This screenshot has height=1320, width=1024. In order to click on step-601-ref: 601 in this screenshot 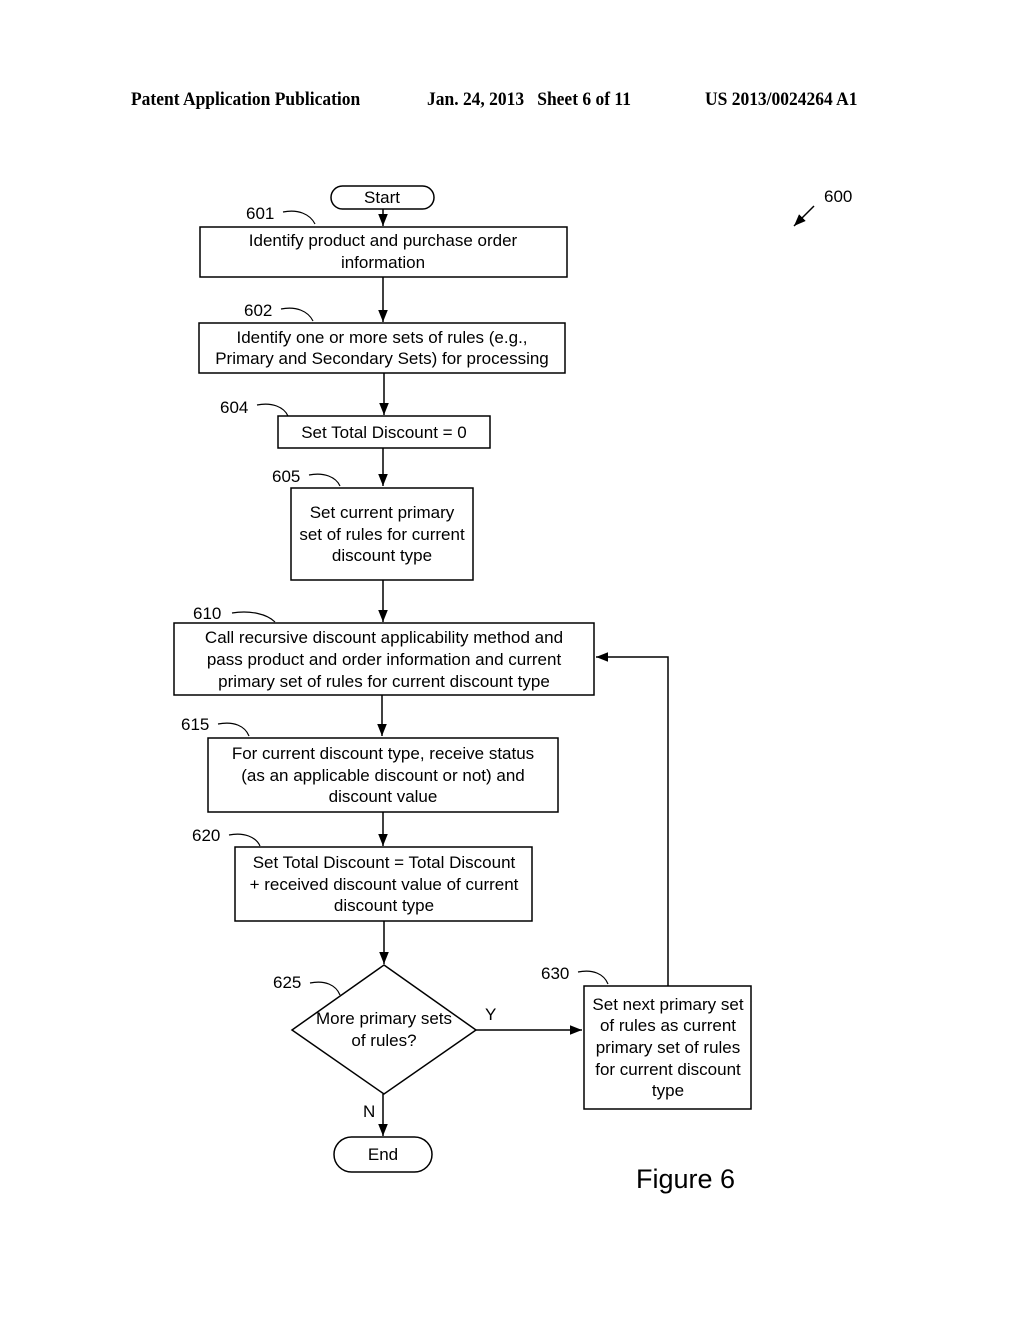, I will do `click(260, 213)`.